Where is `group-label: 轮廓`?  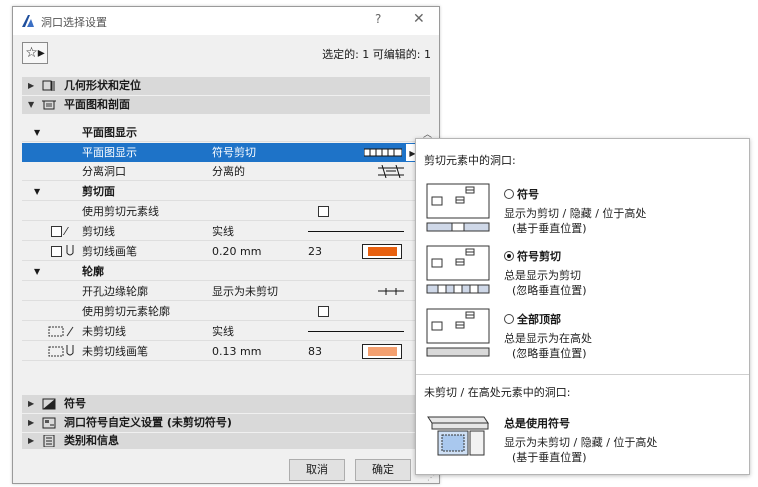 group-label: 轮廓 is located at coordinates (93, 271).